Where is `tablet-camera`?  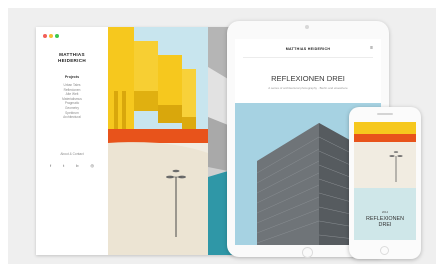
tablet-camera is located at coordinates (307, 27).